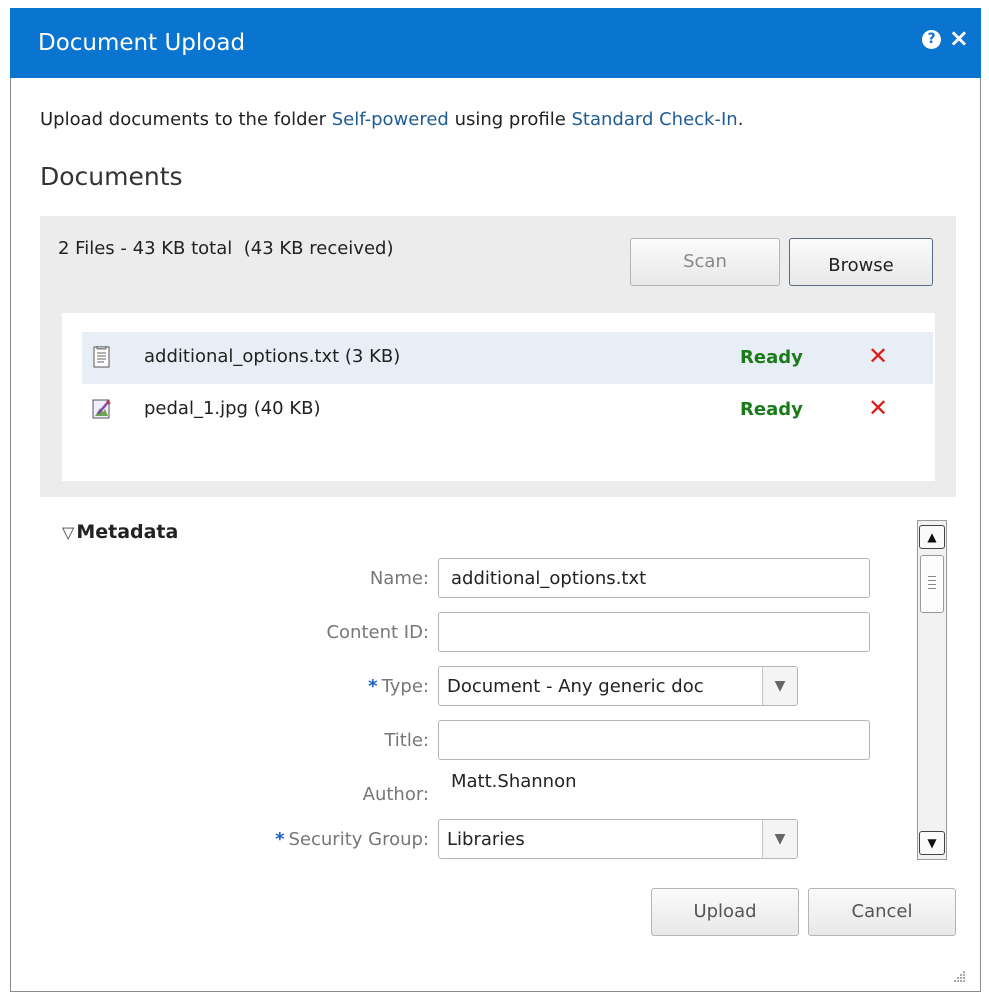 This screenshot has height=993, width=989. I want to click on file-row: additional_options.txt (3 KB) Ready ✕, so click(507, 358).